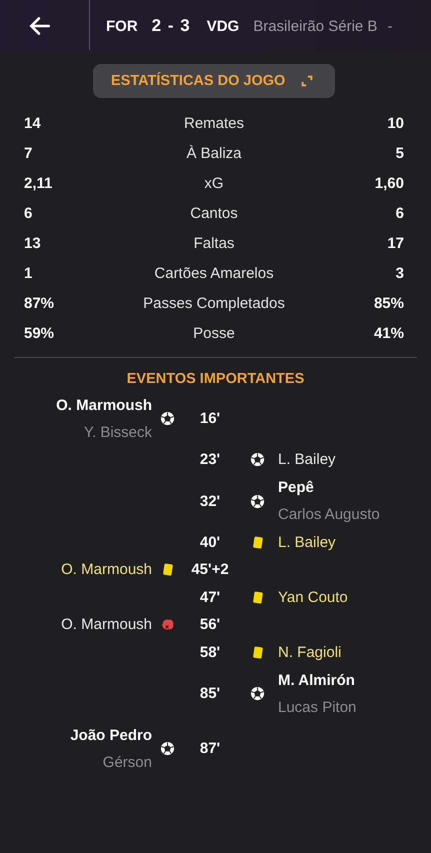 The width and height of the screenshot is (431, 853). I want to click on player-name: M. Almirón, so click(316, 680).